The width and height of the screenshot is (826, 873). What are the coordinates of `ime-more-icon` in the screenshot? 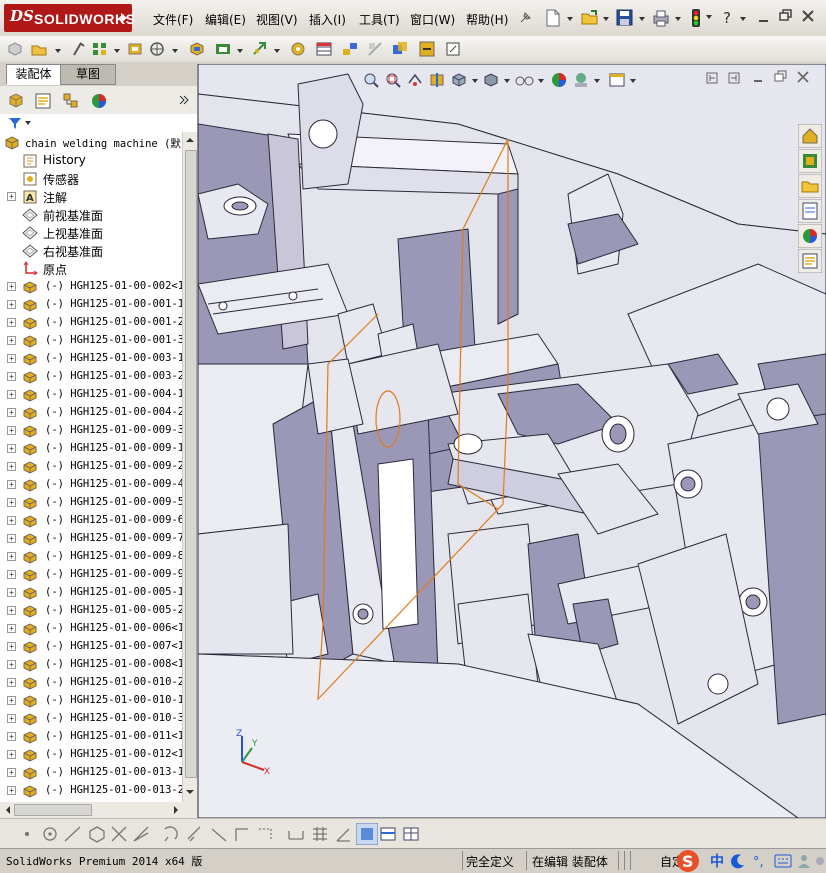 It's located at (820, 861).